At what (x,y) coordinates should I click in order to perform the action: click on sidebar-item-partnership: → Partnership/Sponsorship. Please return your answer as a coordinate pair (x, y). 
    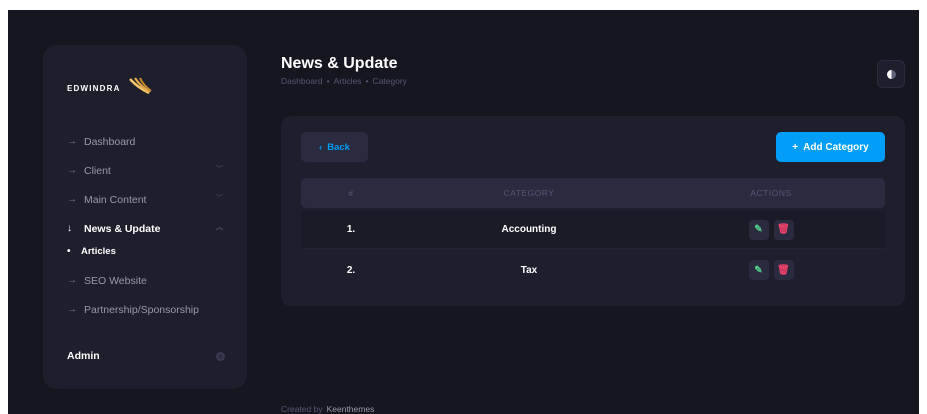
    Looking at the image, I should click on (145, 309).